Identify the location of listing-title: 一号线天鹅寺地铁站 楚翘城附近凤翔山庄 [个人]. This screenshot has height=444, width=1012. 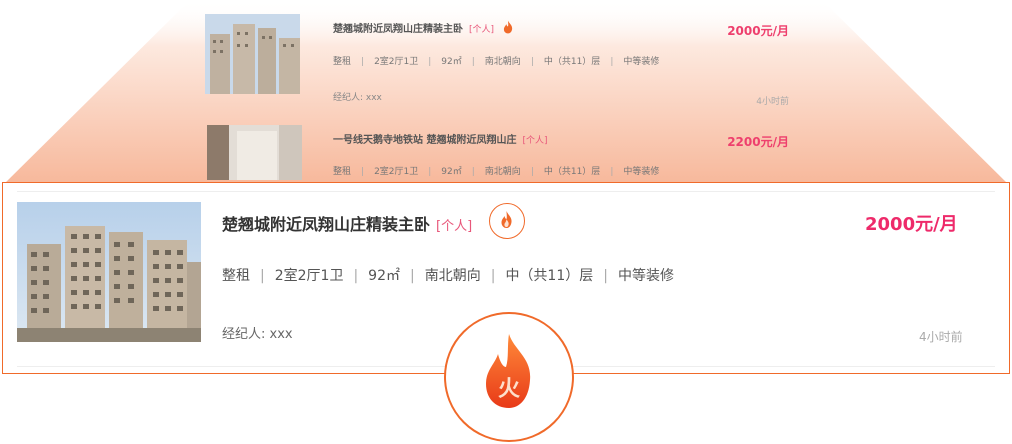
(440, 138).